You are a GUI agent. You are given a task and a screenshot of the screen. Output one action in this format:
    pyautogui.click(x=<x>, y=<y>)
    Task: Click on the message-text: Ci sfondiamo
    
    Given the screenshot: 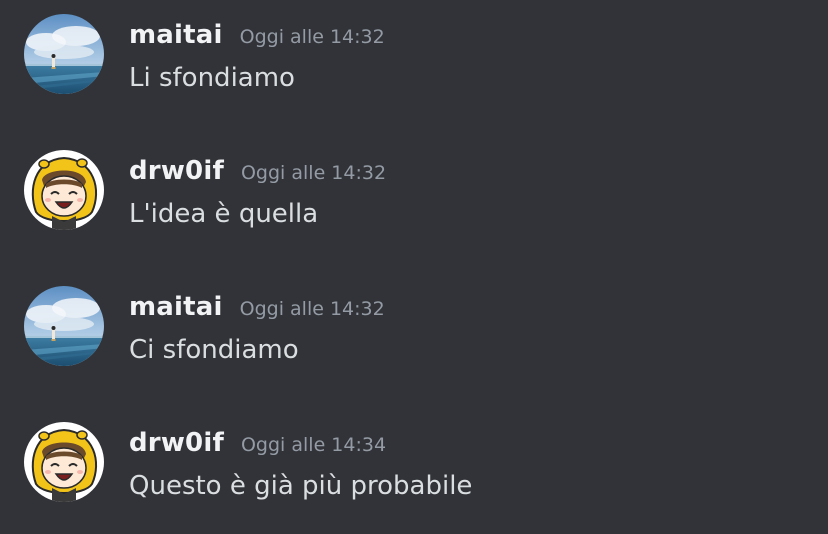 What is the action you would take?
    pyautogui.click(x=214, y=350)
    